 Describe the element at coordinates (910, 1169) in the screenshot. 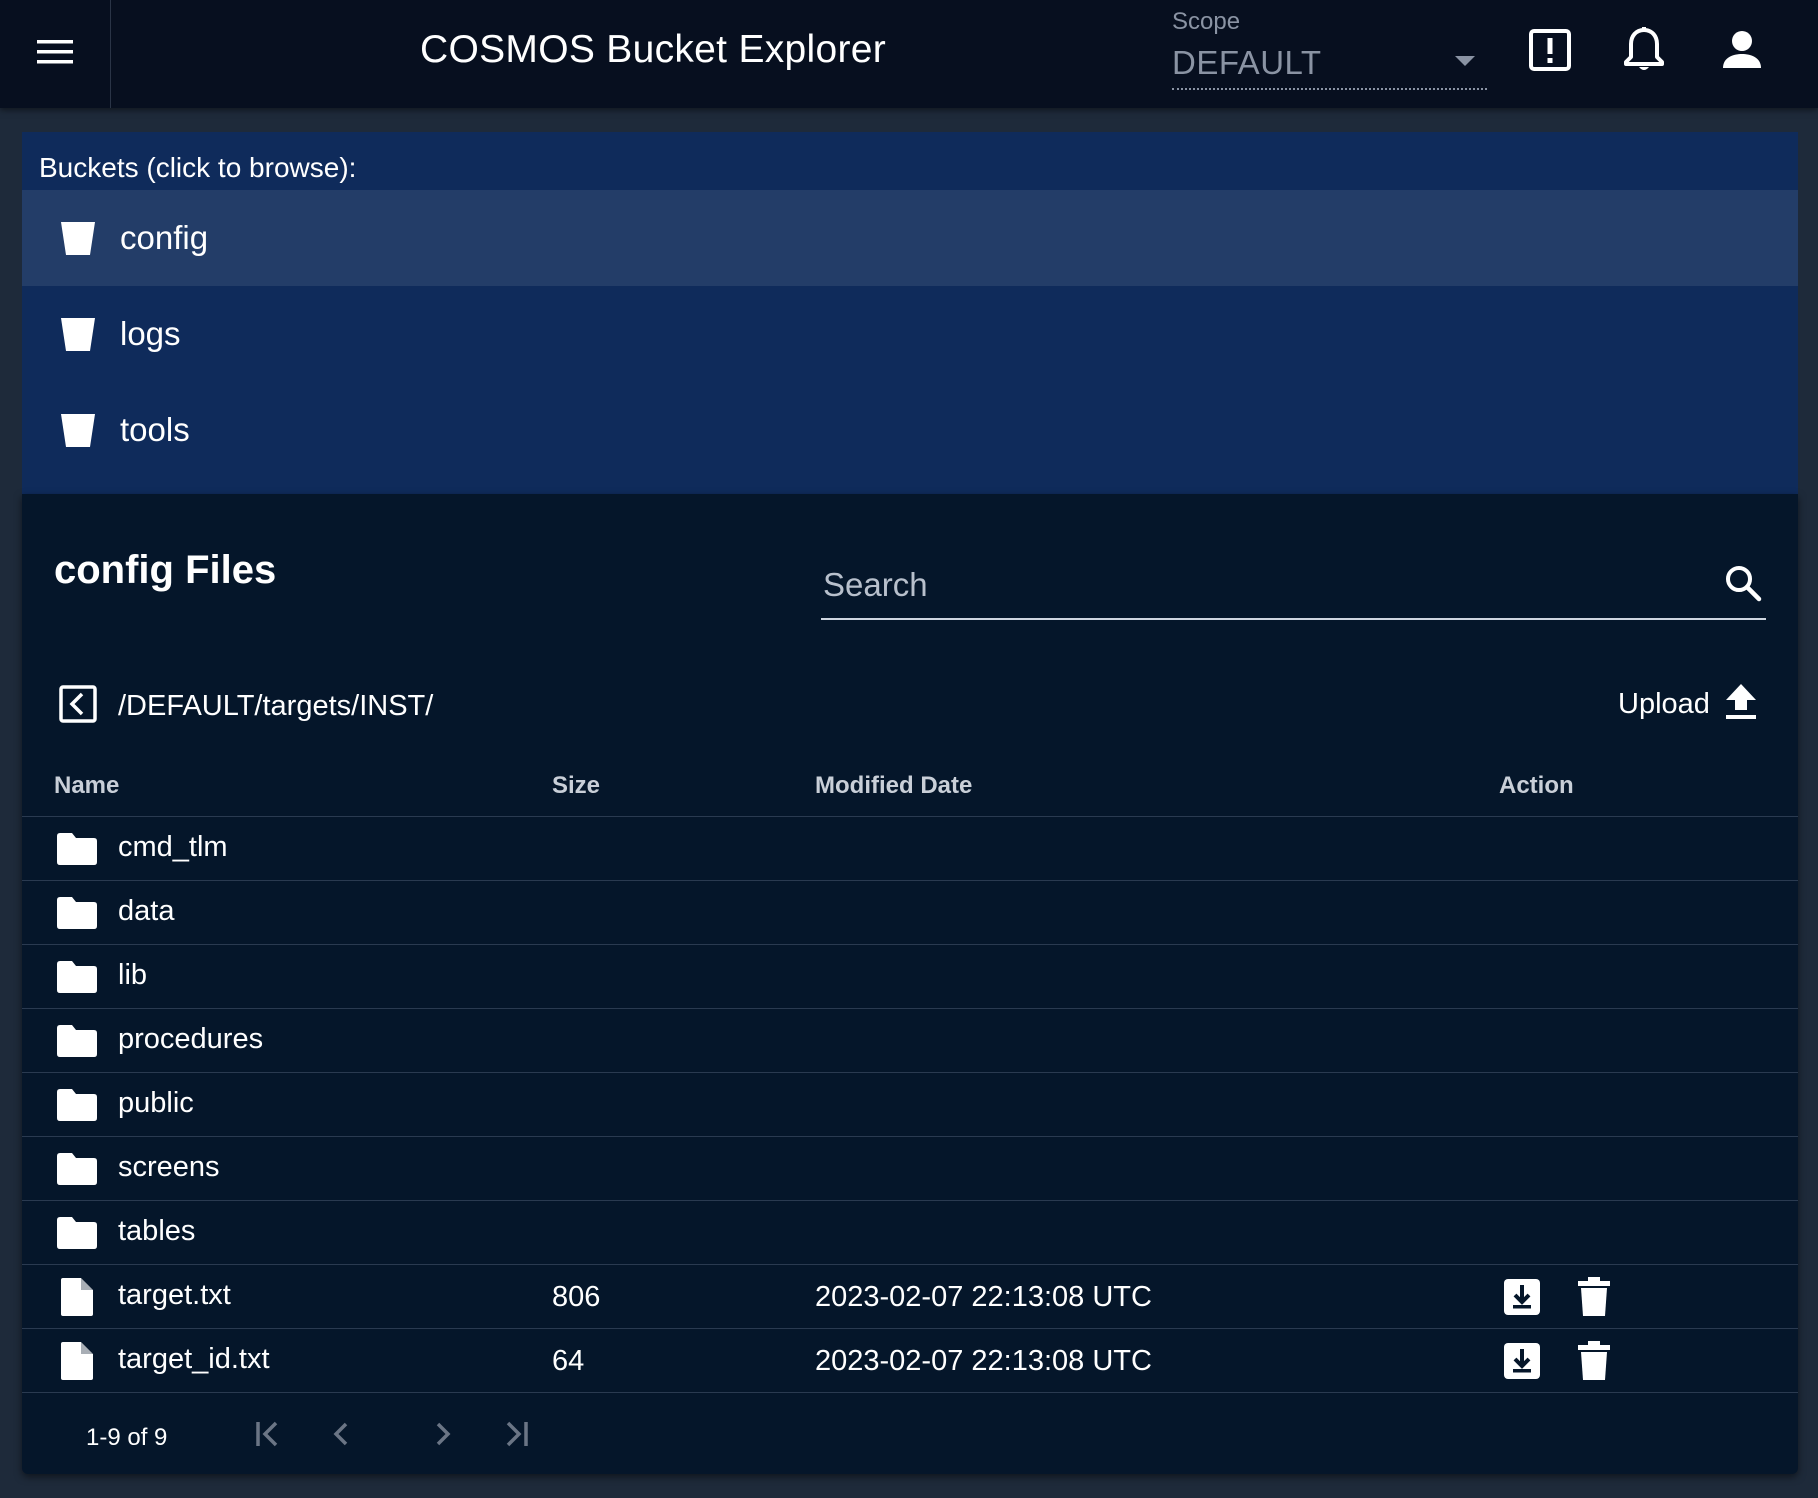

I see `table-row: screens` at that location.